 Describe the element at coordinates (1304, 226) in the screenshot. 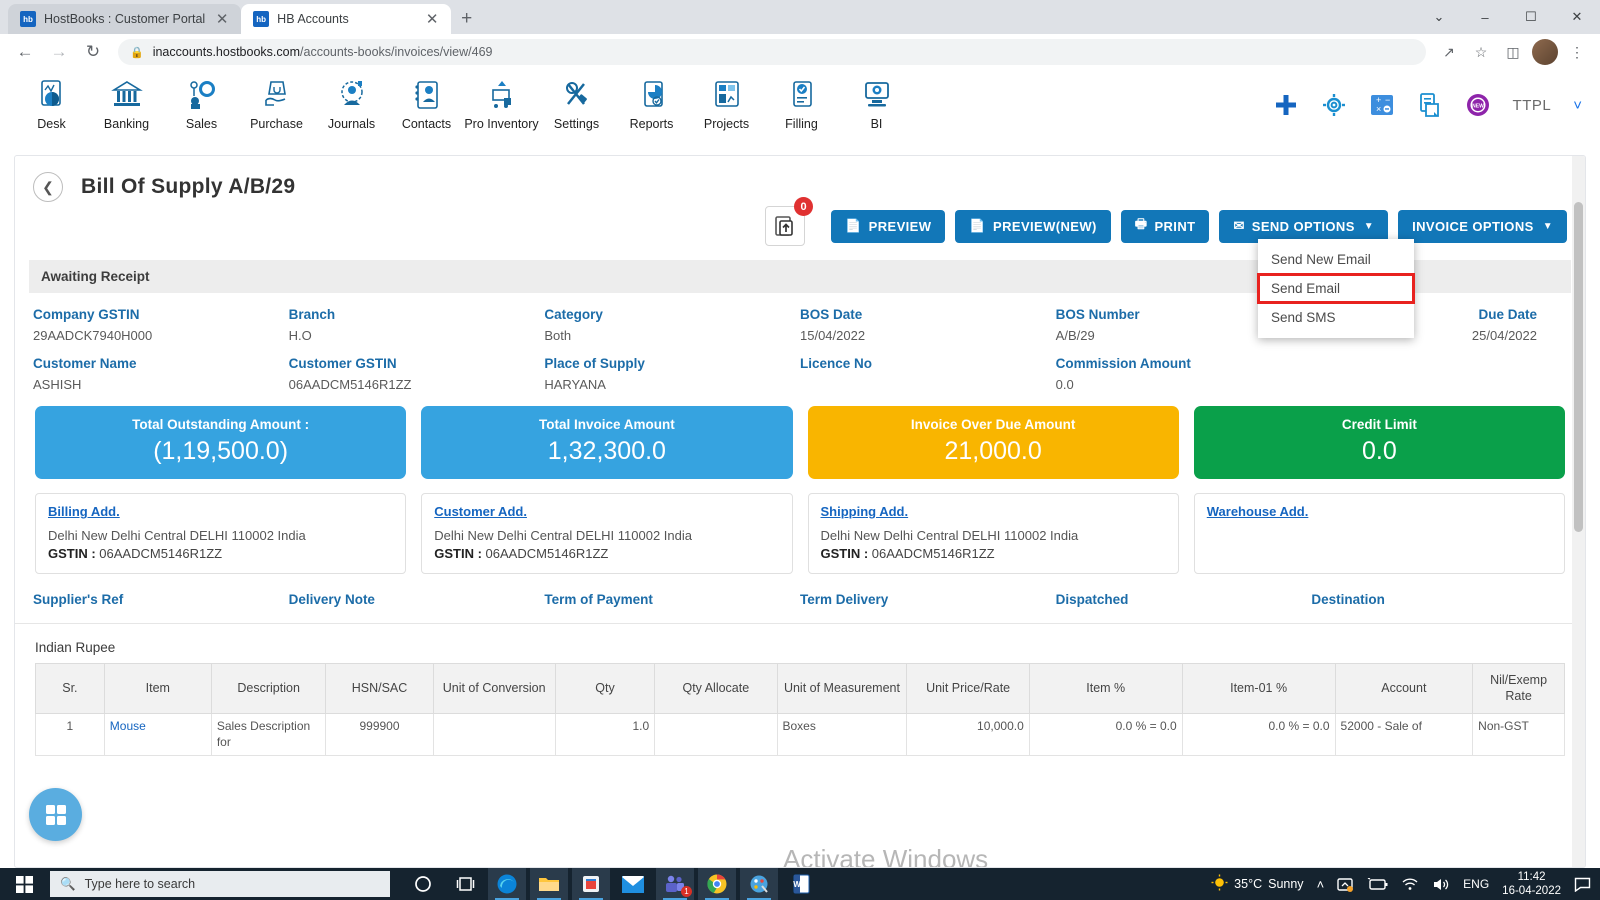

I see `send-options-button: ✉ SEND OPTIONS ▼` at that location.